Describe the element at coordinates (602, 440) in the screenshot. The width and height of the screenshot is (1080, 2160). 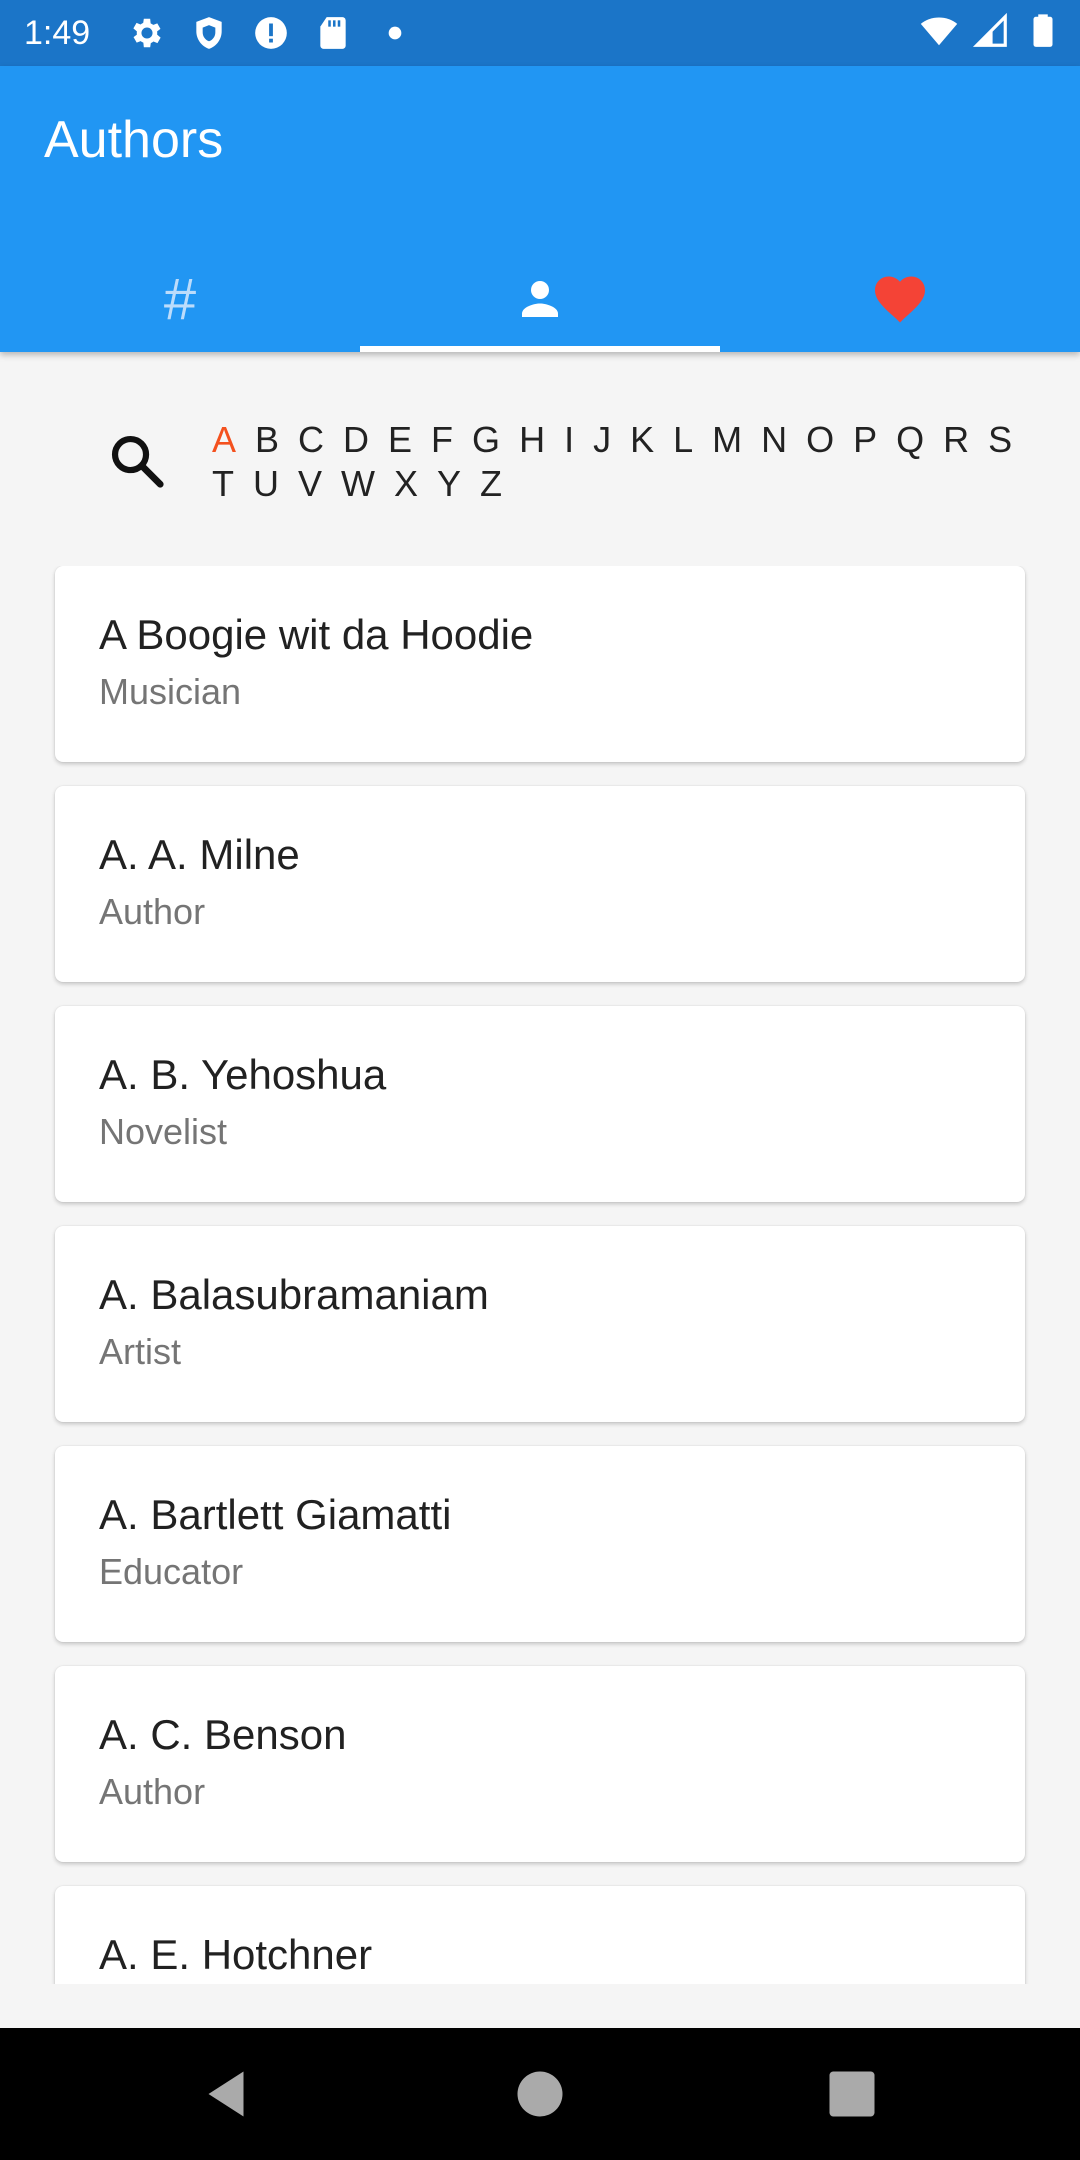
I see `letter-j: J` at that location.